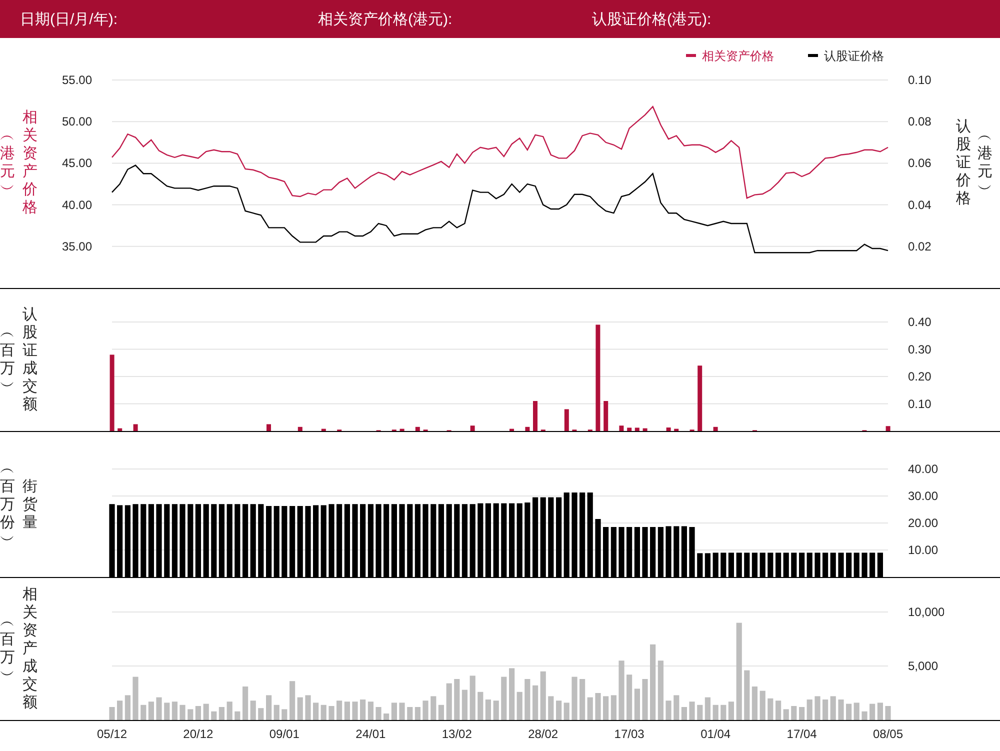  Describe the element at coordinates (30, 163) in the screenshot. I see `axis-title: 相关资产价格` at that location.